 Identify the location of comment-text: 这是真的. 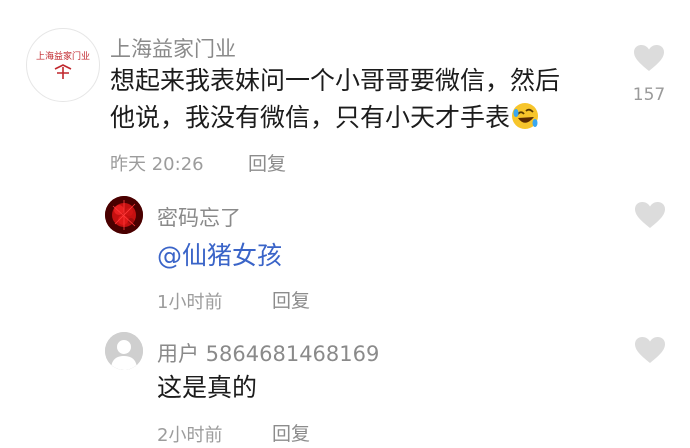
(207, 387).